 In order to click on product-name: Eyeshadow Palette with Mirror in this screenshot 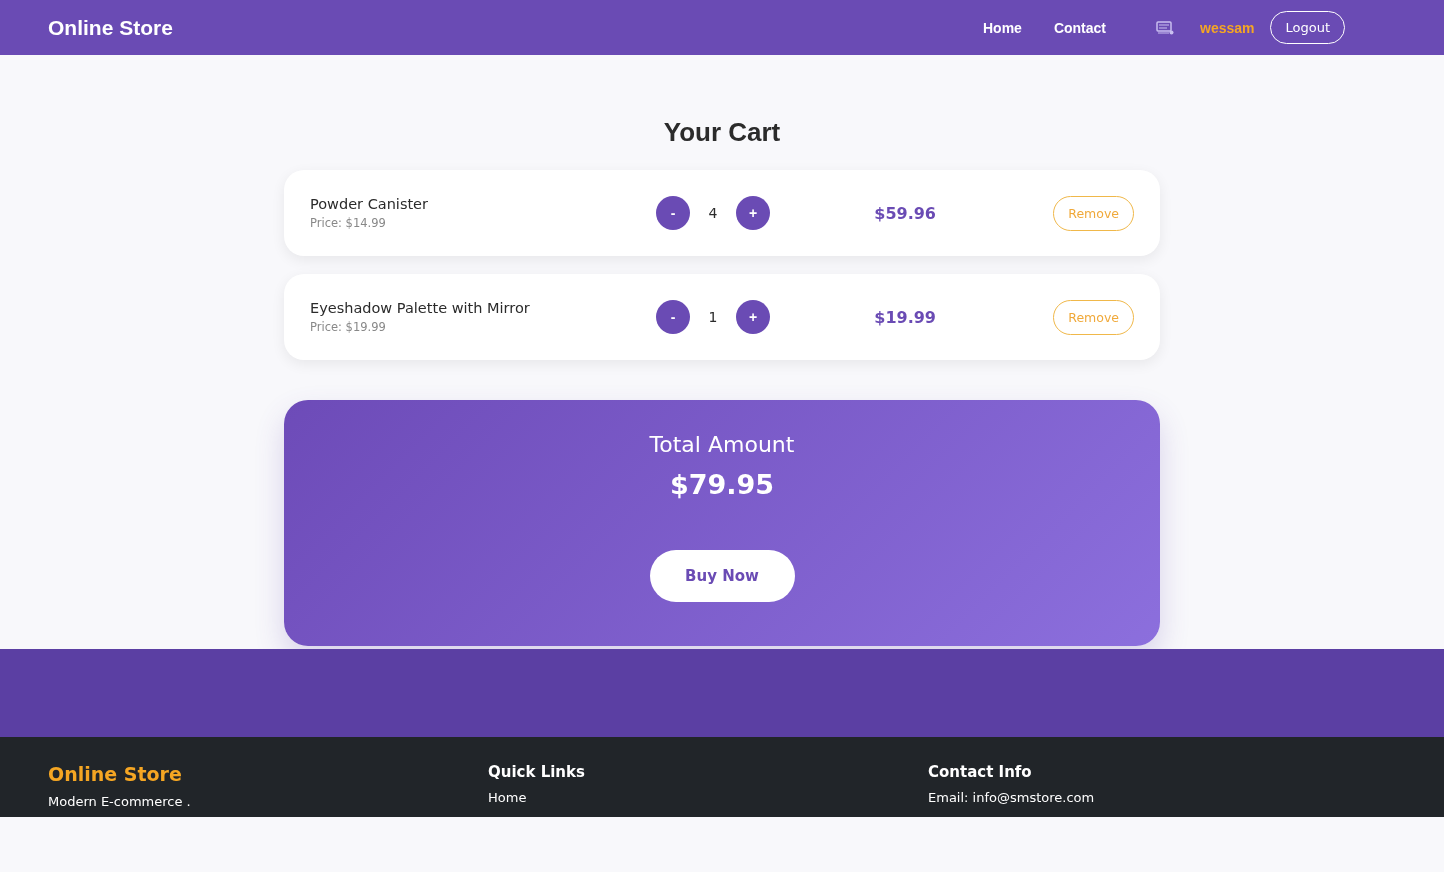, I will do `click(420, 308)`.